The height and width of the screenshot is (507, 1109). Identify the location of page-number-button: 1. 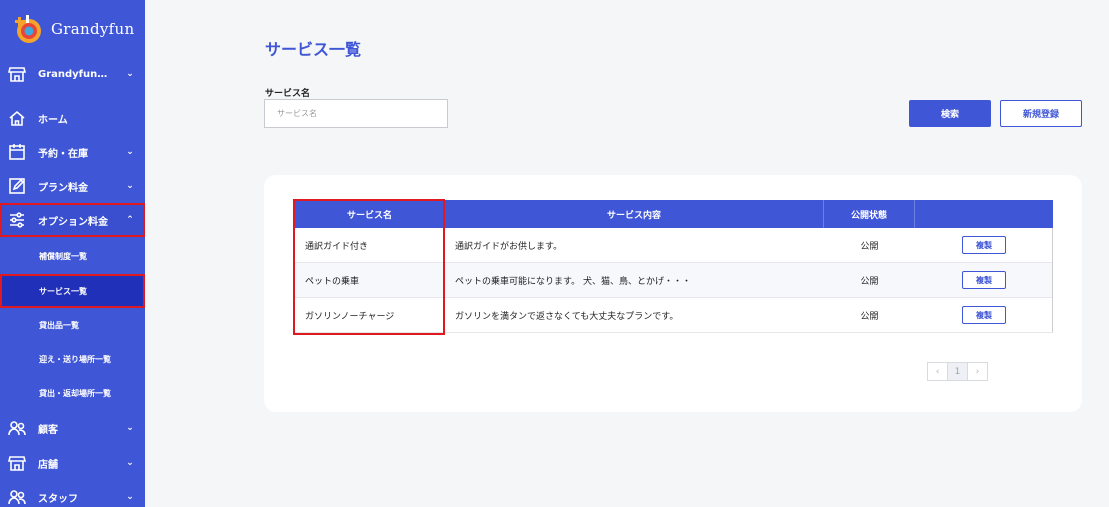
(957, 371).